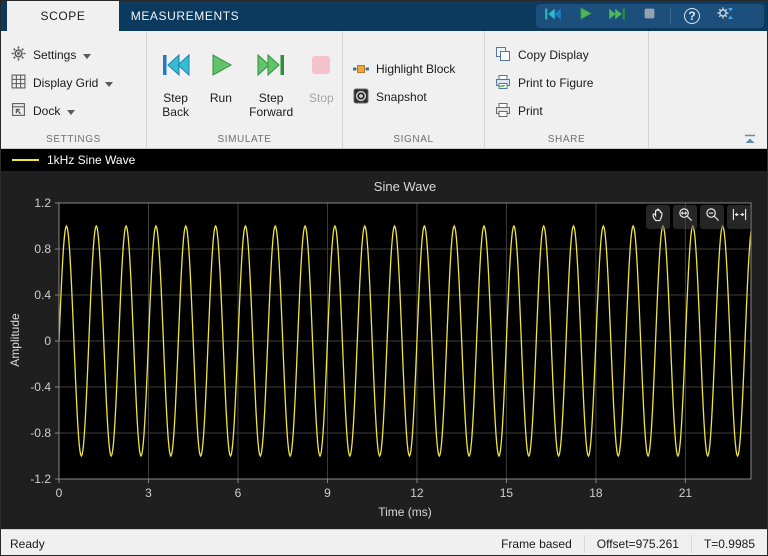 Image resolution: width=768 pixels, height=556 pixels. I want to click on quick-run-button, so click(585, 16).